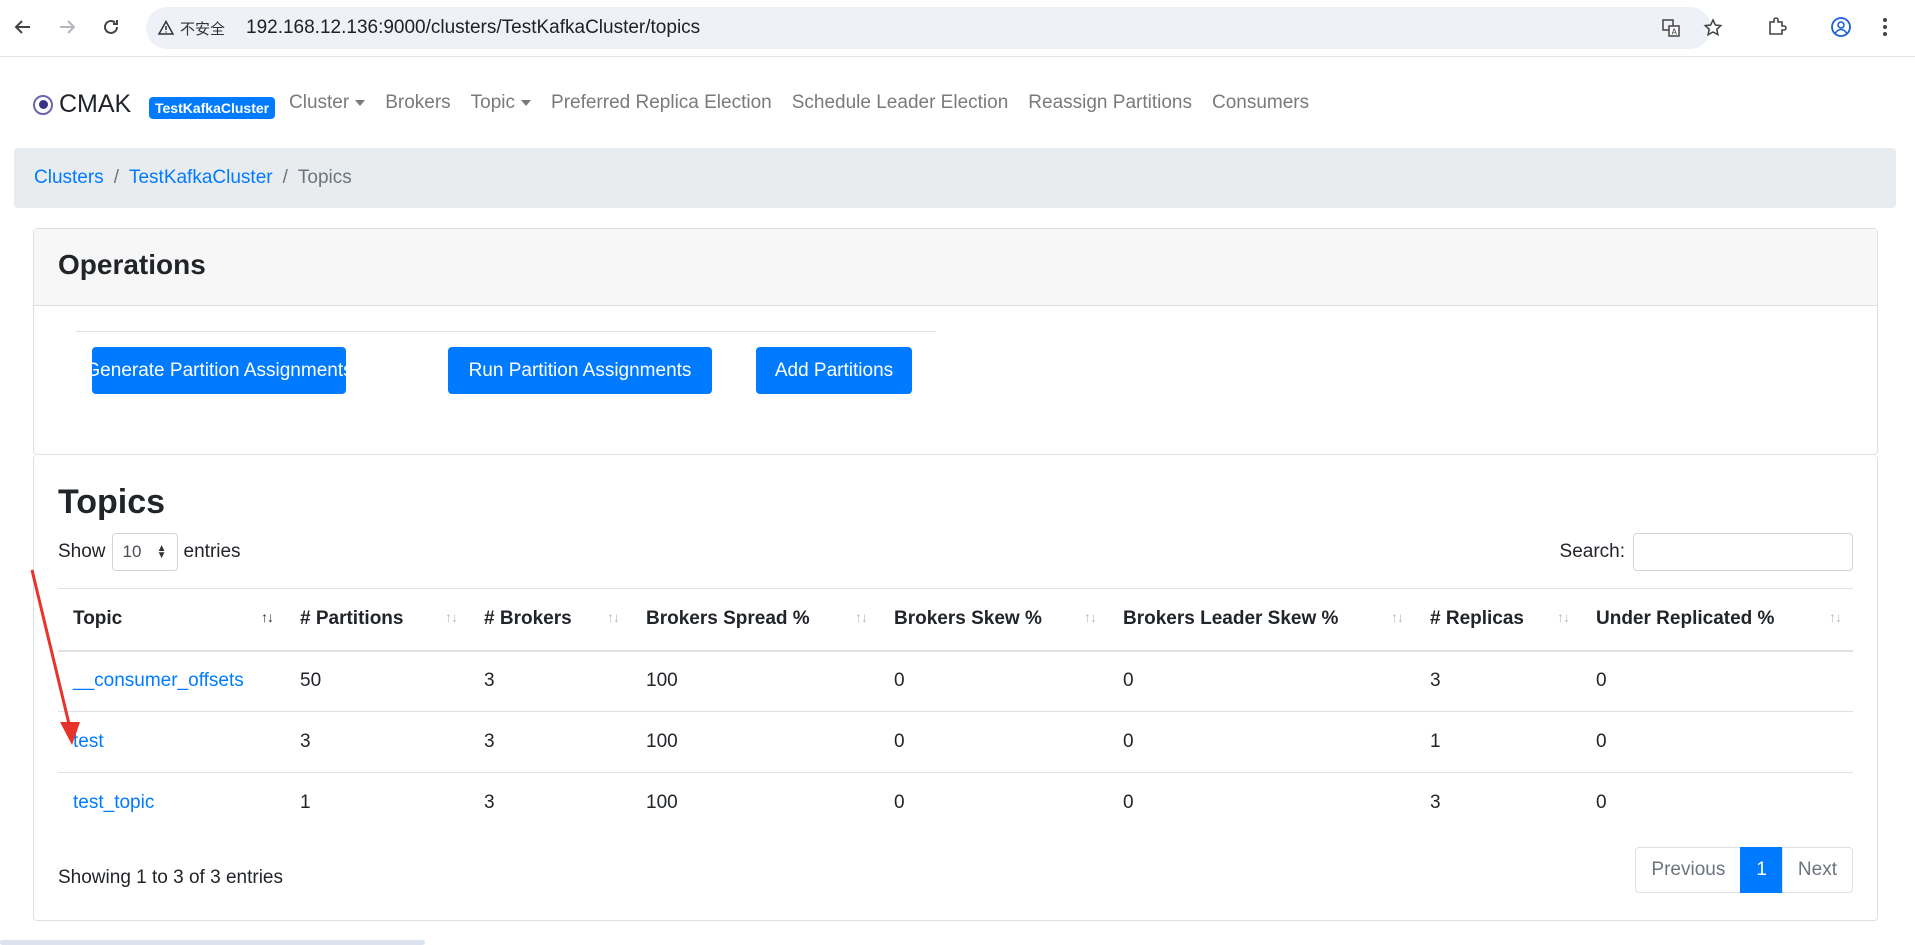  What do you see at coordinates (88, 741) in the screenshot?
I see `topic-link: test` at bounding box center [88, 741].